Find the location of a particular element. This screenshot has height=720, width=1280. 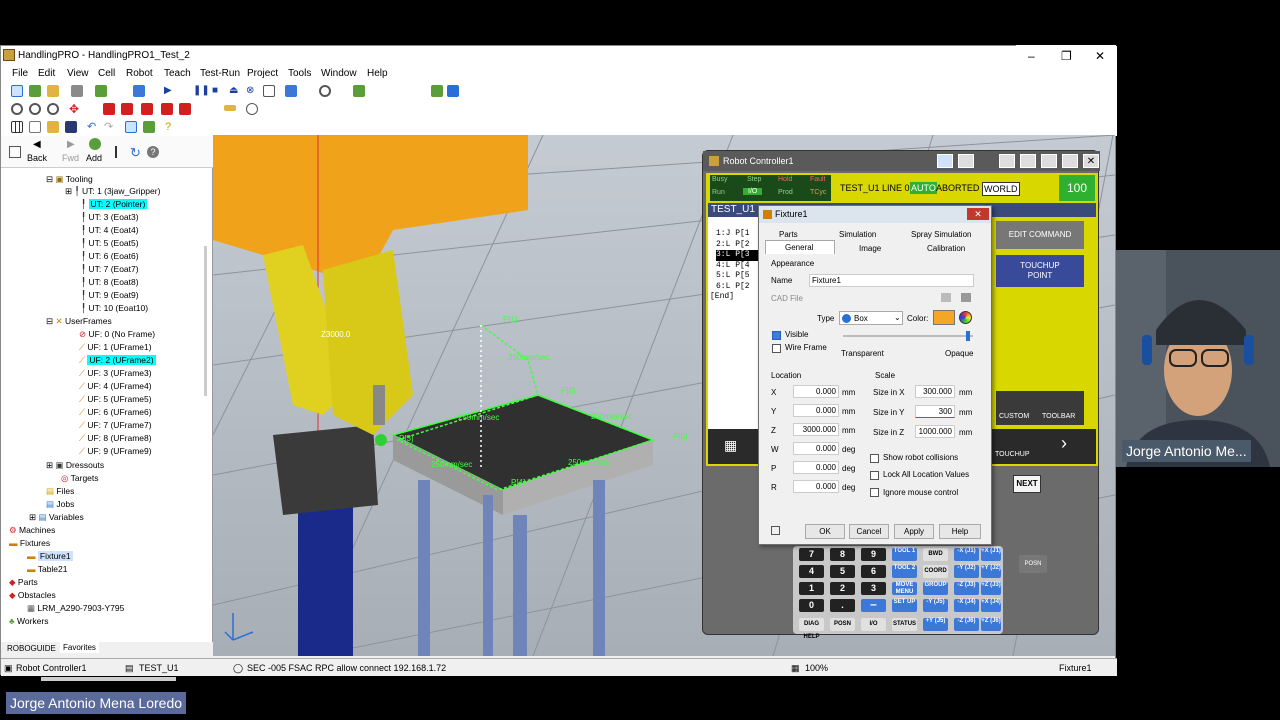

save-icon is located at coordinates (71, 127).